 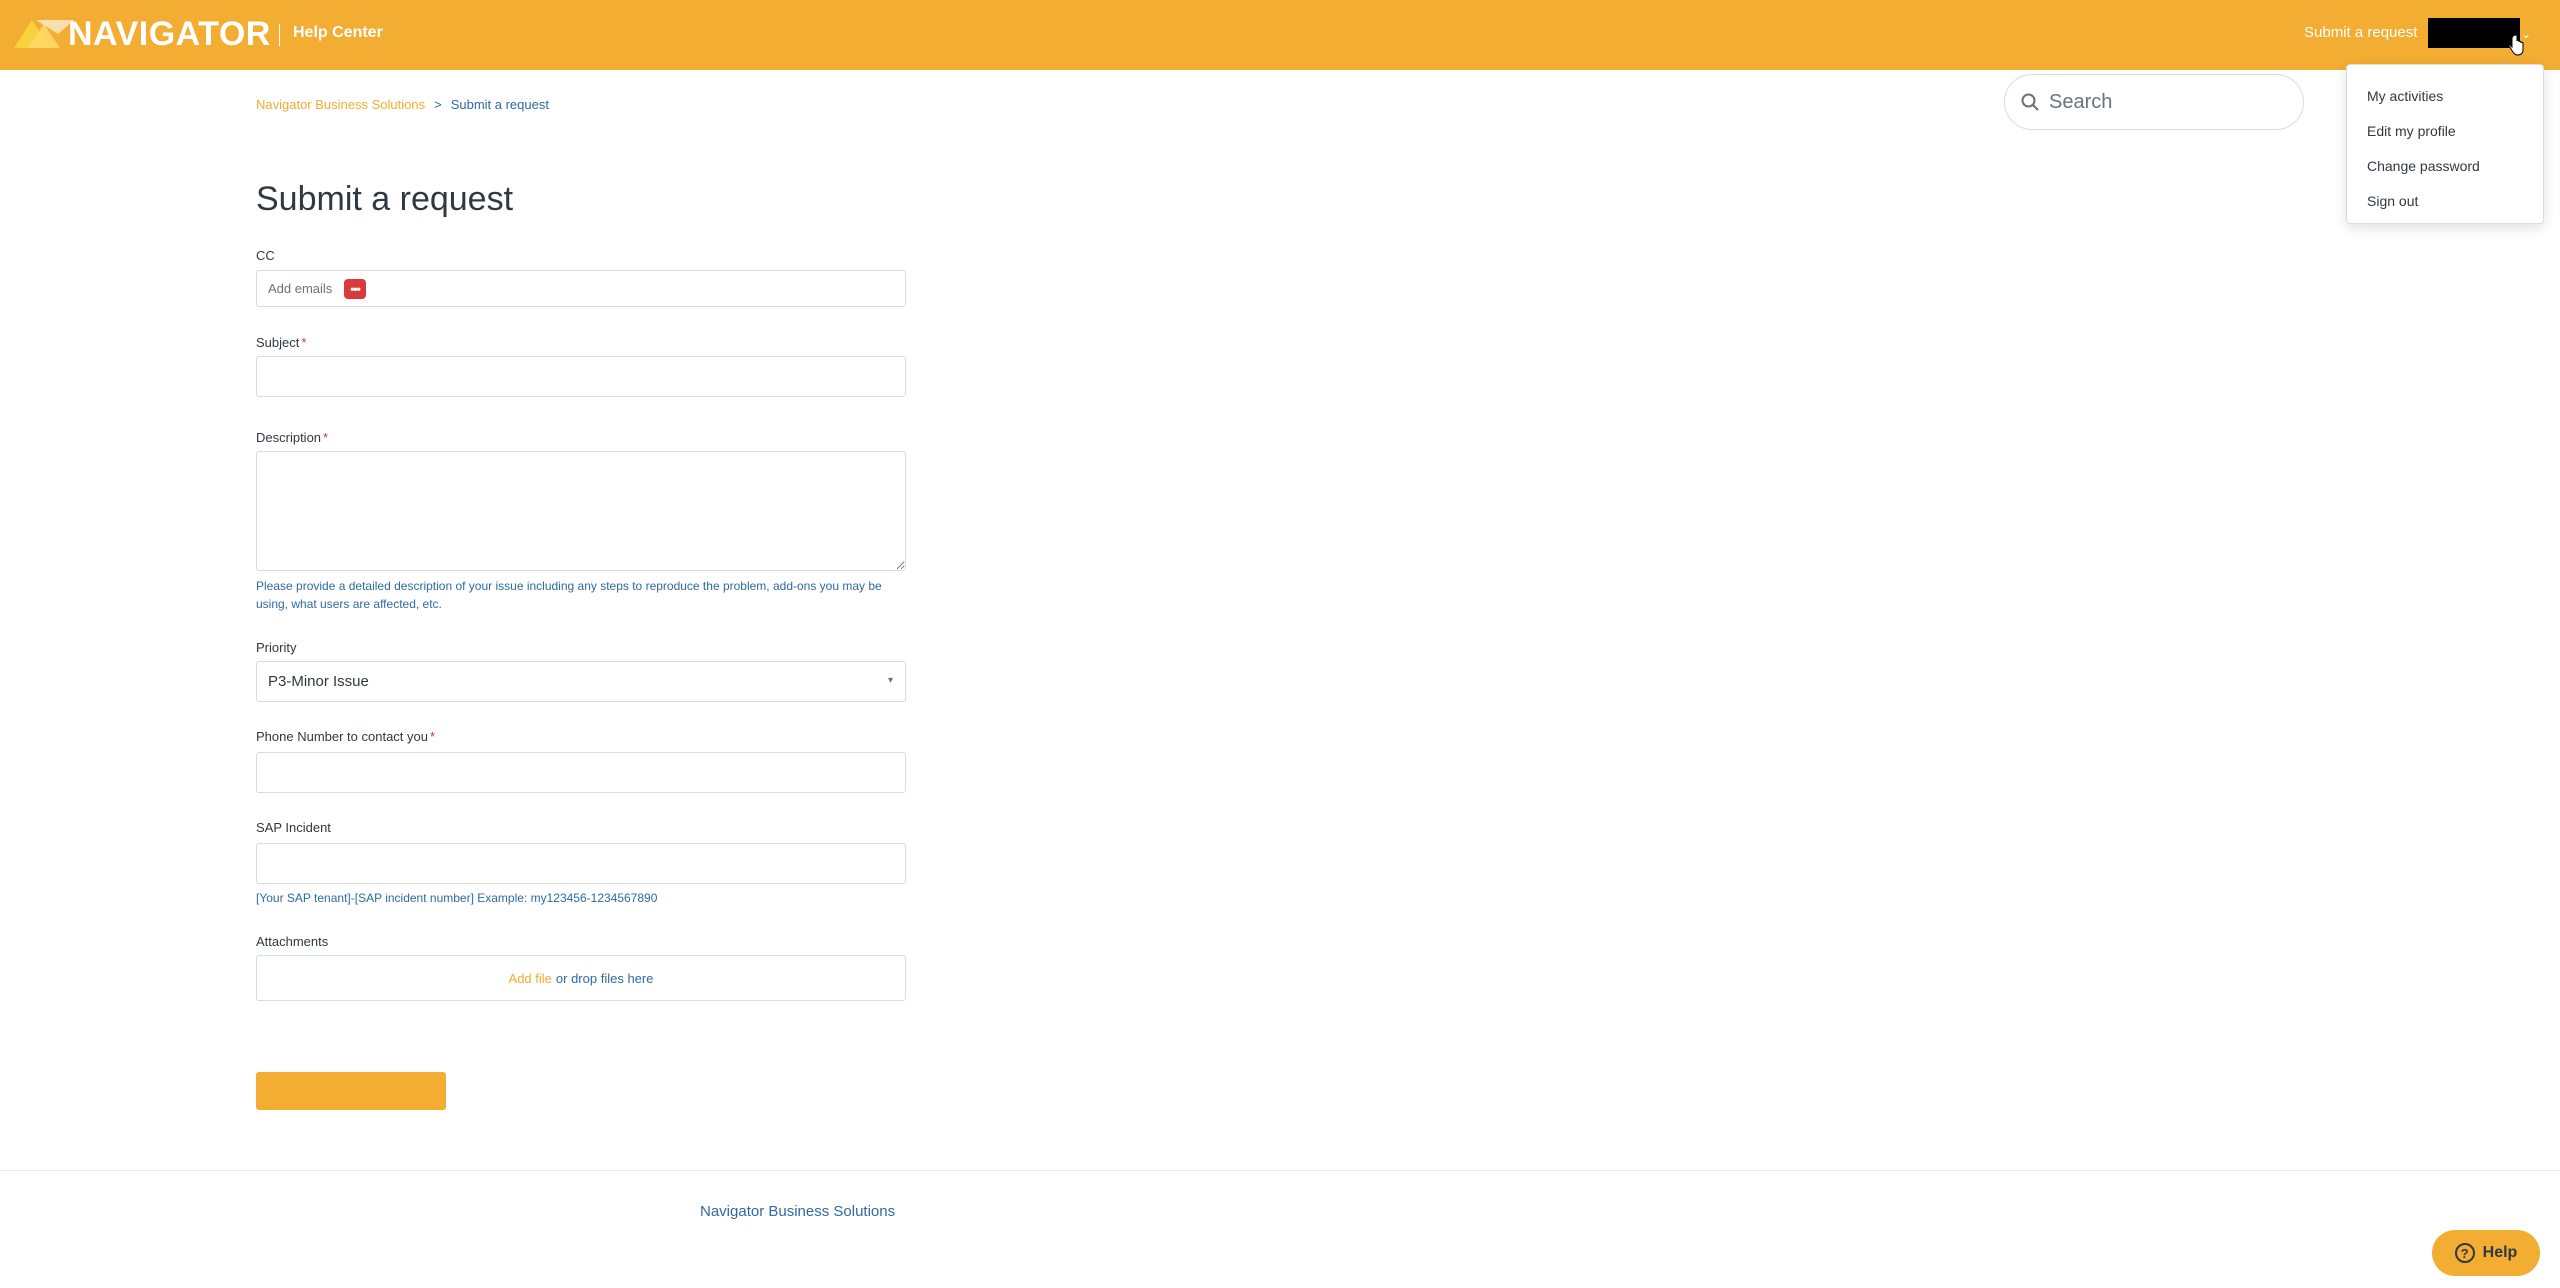 What do you see at coordinates (581, 772) in the screenshot?
I see `phone-input` at bounding box center [581, 772].